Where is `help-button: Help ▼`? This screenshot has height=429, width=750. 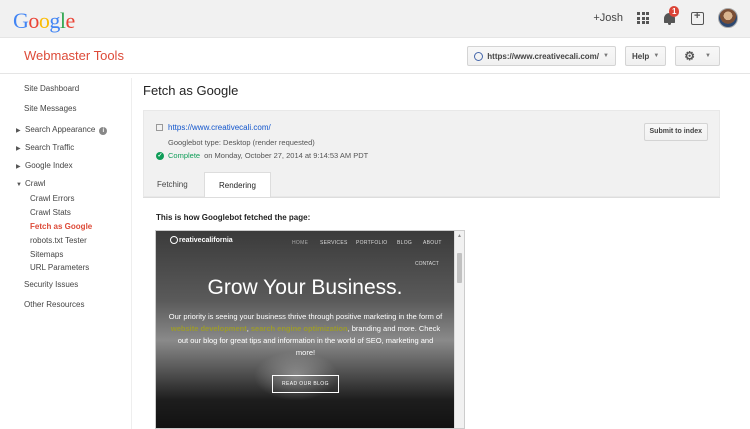
help-button: Help ▼ is located at coordinates (645, 56).